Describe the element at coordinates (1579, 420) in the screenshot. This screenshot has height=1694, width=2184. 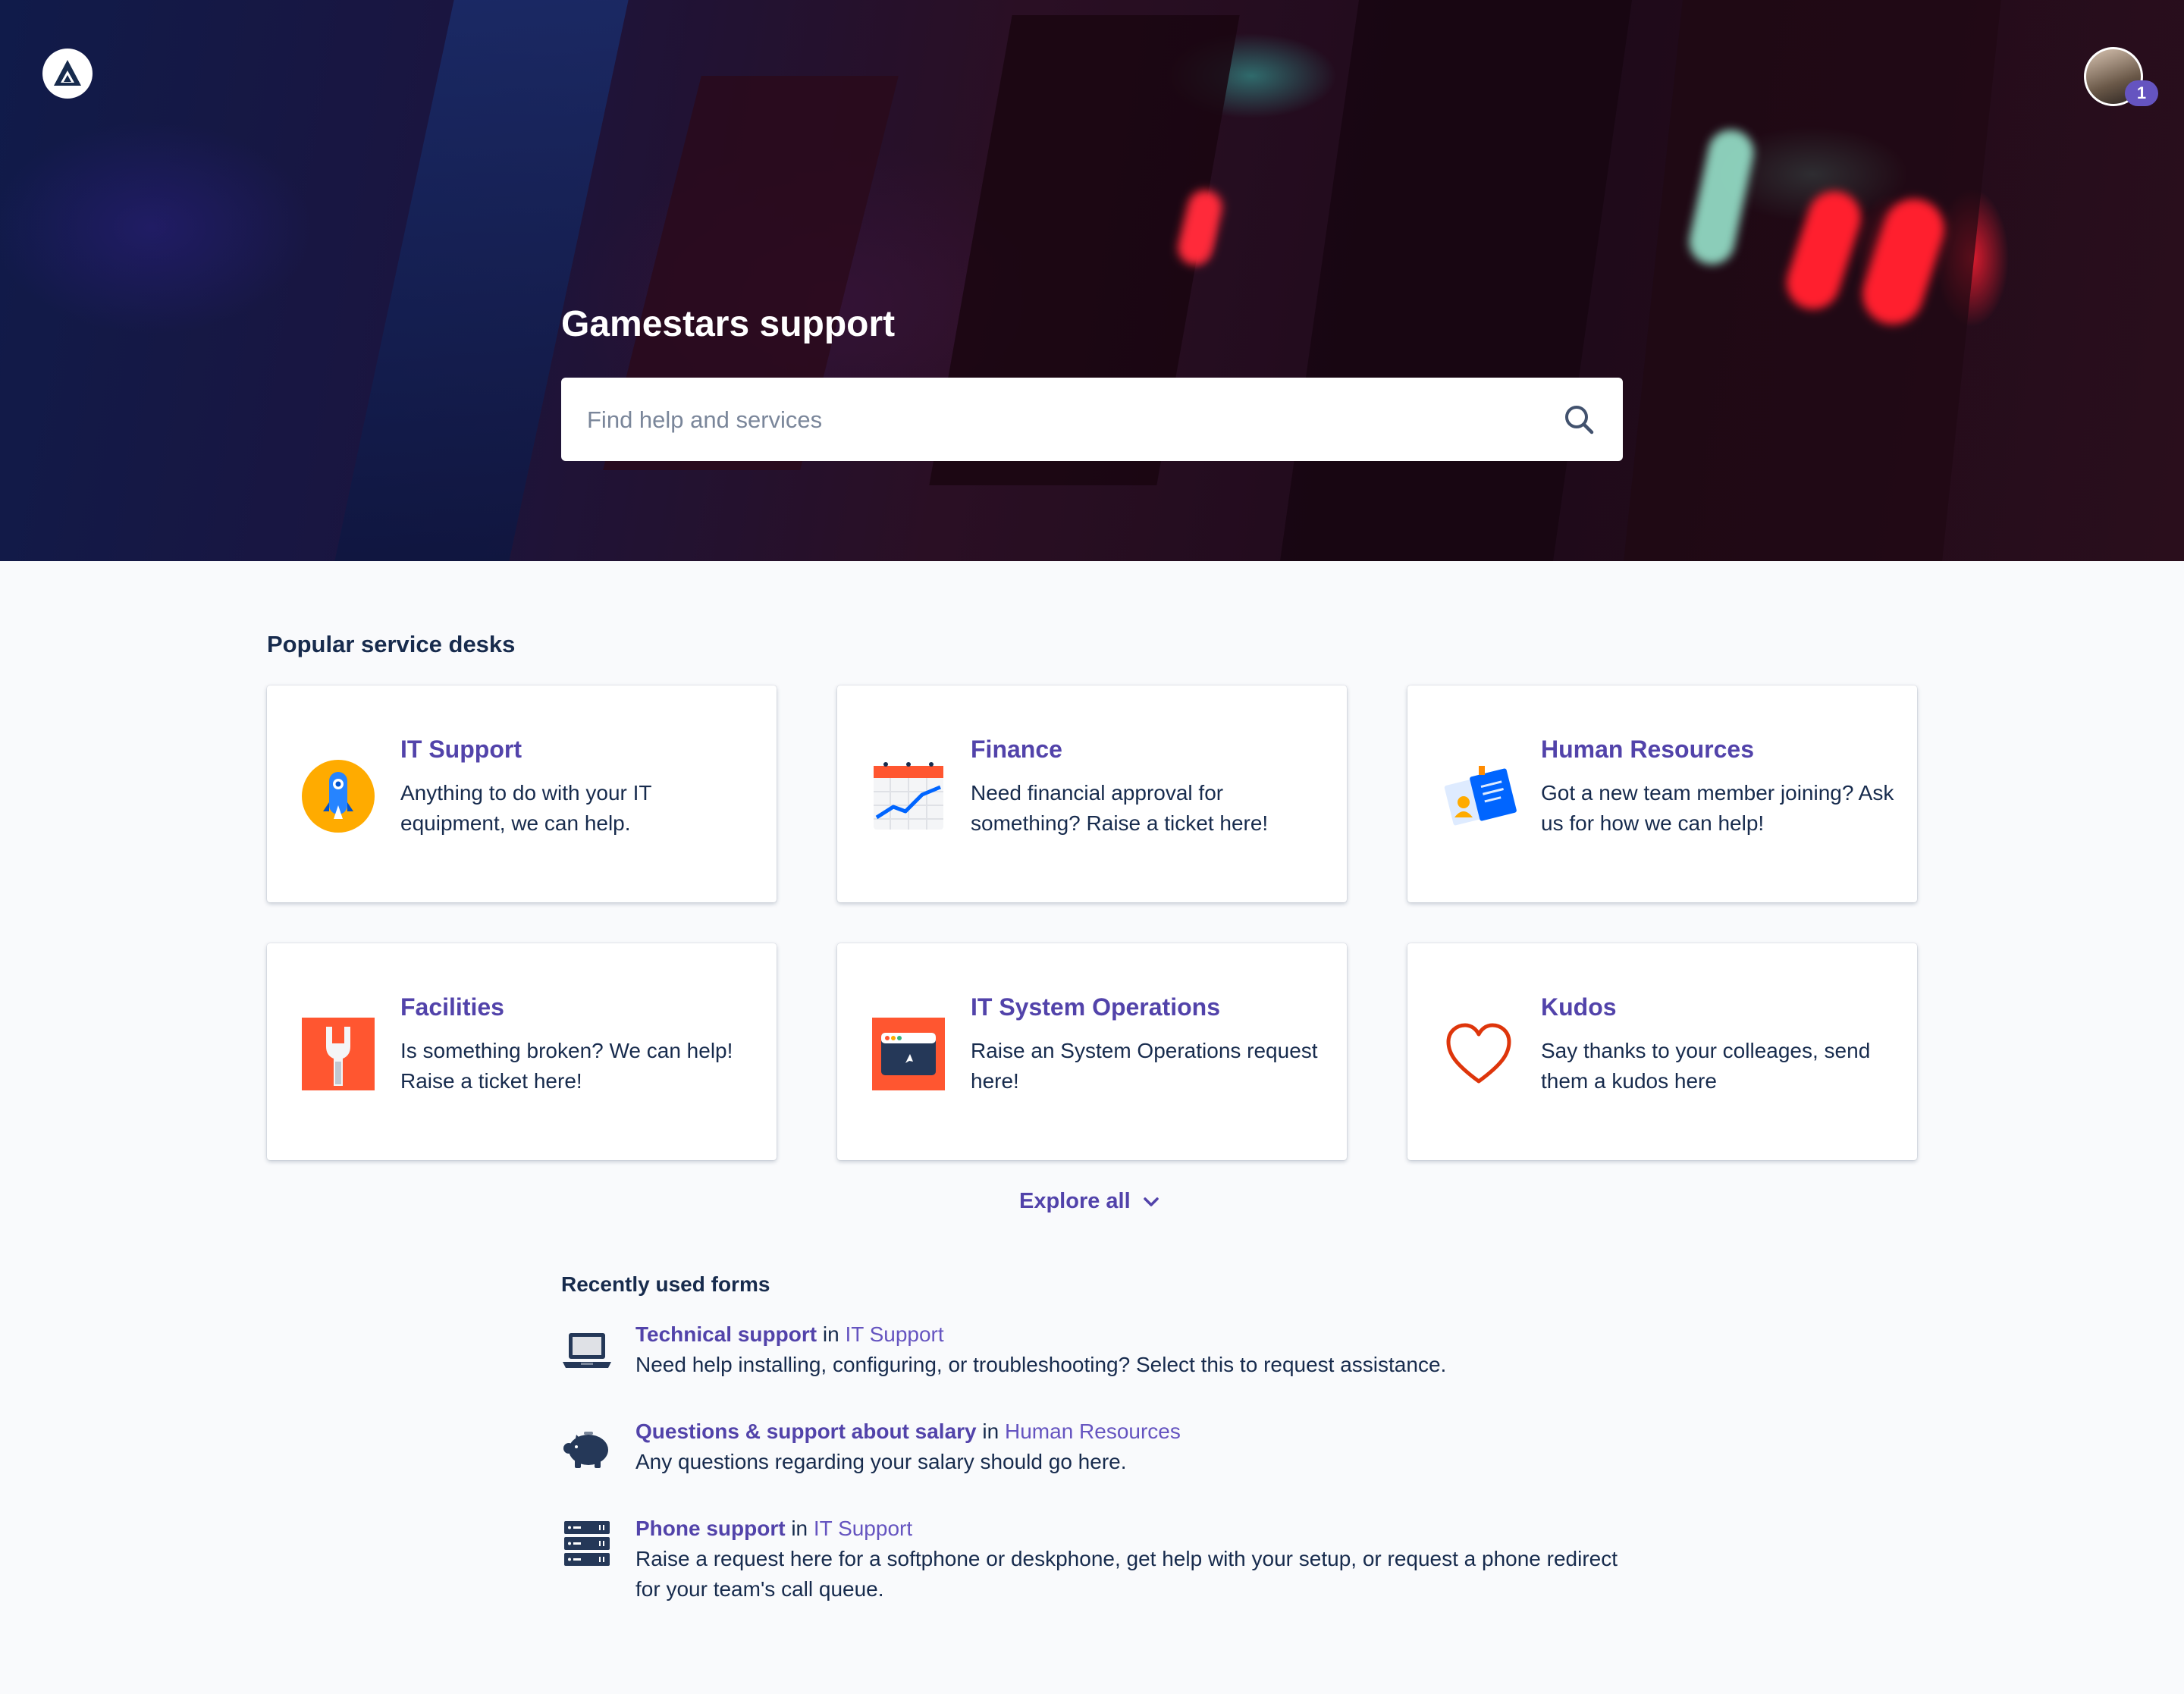
I see `search-icon` at that location.